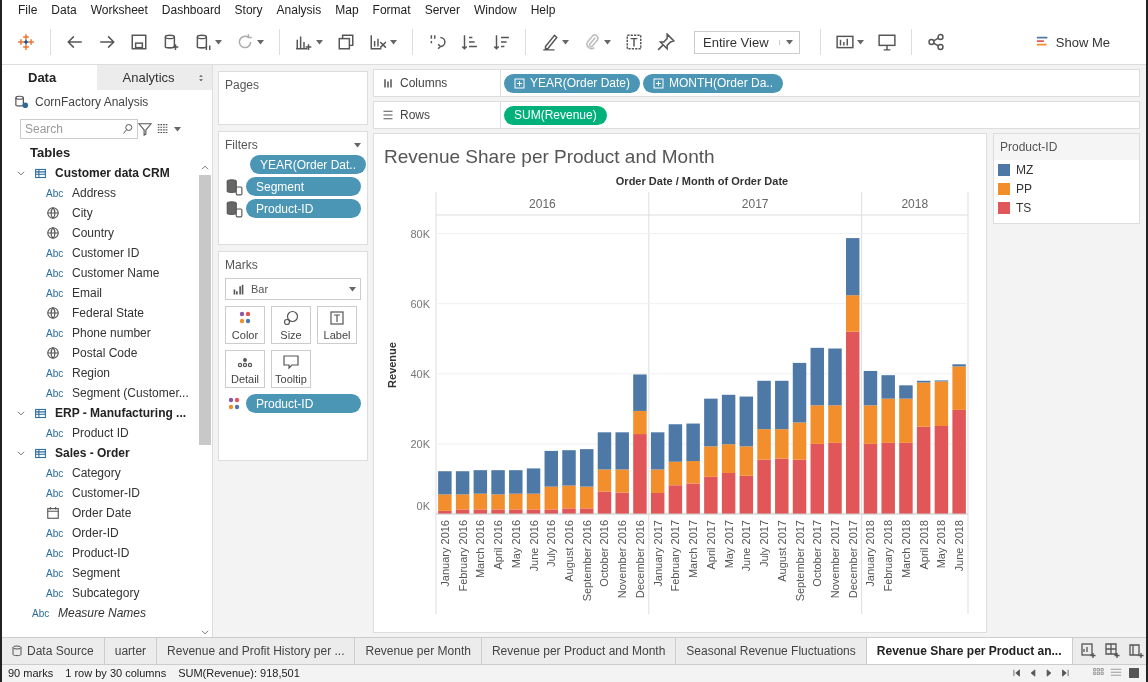 Image resolution: width=1148 pixels, height=682 pixels. What do you see at coordinates (91, 373) in the screenshot?
I see `field-name: Region` at bounding box center [91, 373].